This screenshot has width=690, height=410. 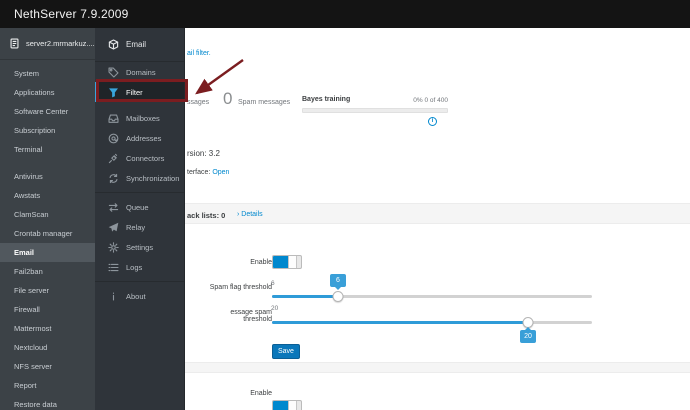 I want to click on bayes-training-title: Bayes training, so click(x=326, y=99).